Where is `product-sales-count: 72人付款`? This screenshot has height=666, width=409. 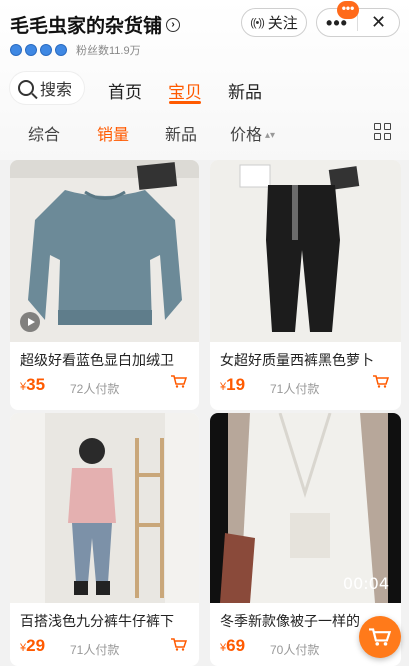
product-sales-count: 72人付款 is located at coordinates (95, 389).